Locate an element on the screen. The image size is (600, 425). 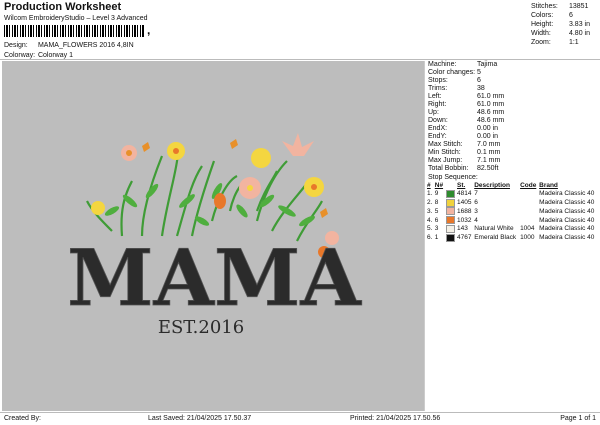
stop-row: 4. 6 1032 4 Madeira Classic 40 is located at coordinates (512, 220).